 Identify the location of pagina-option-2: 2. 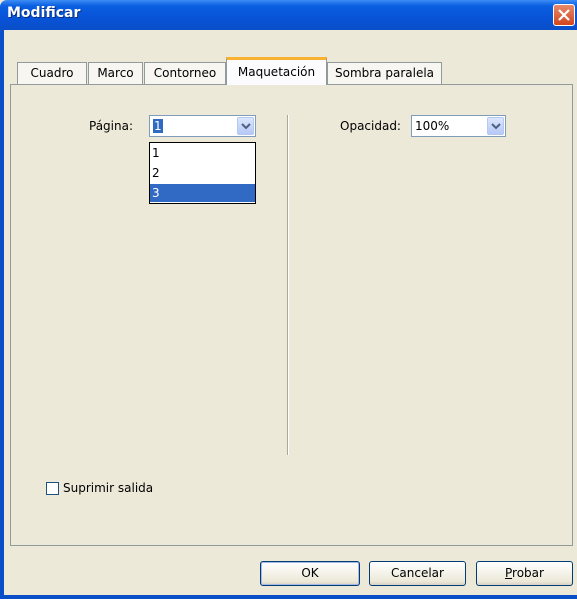
(202, 173).